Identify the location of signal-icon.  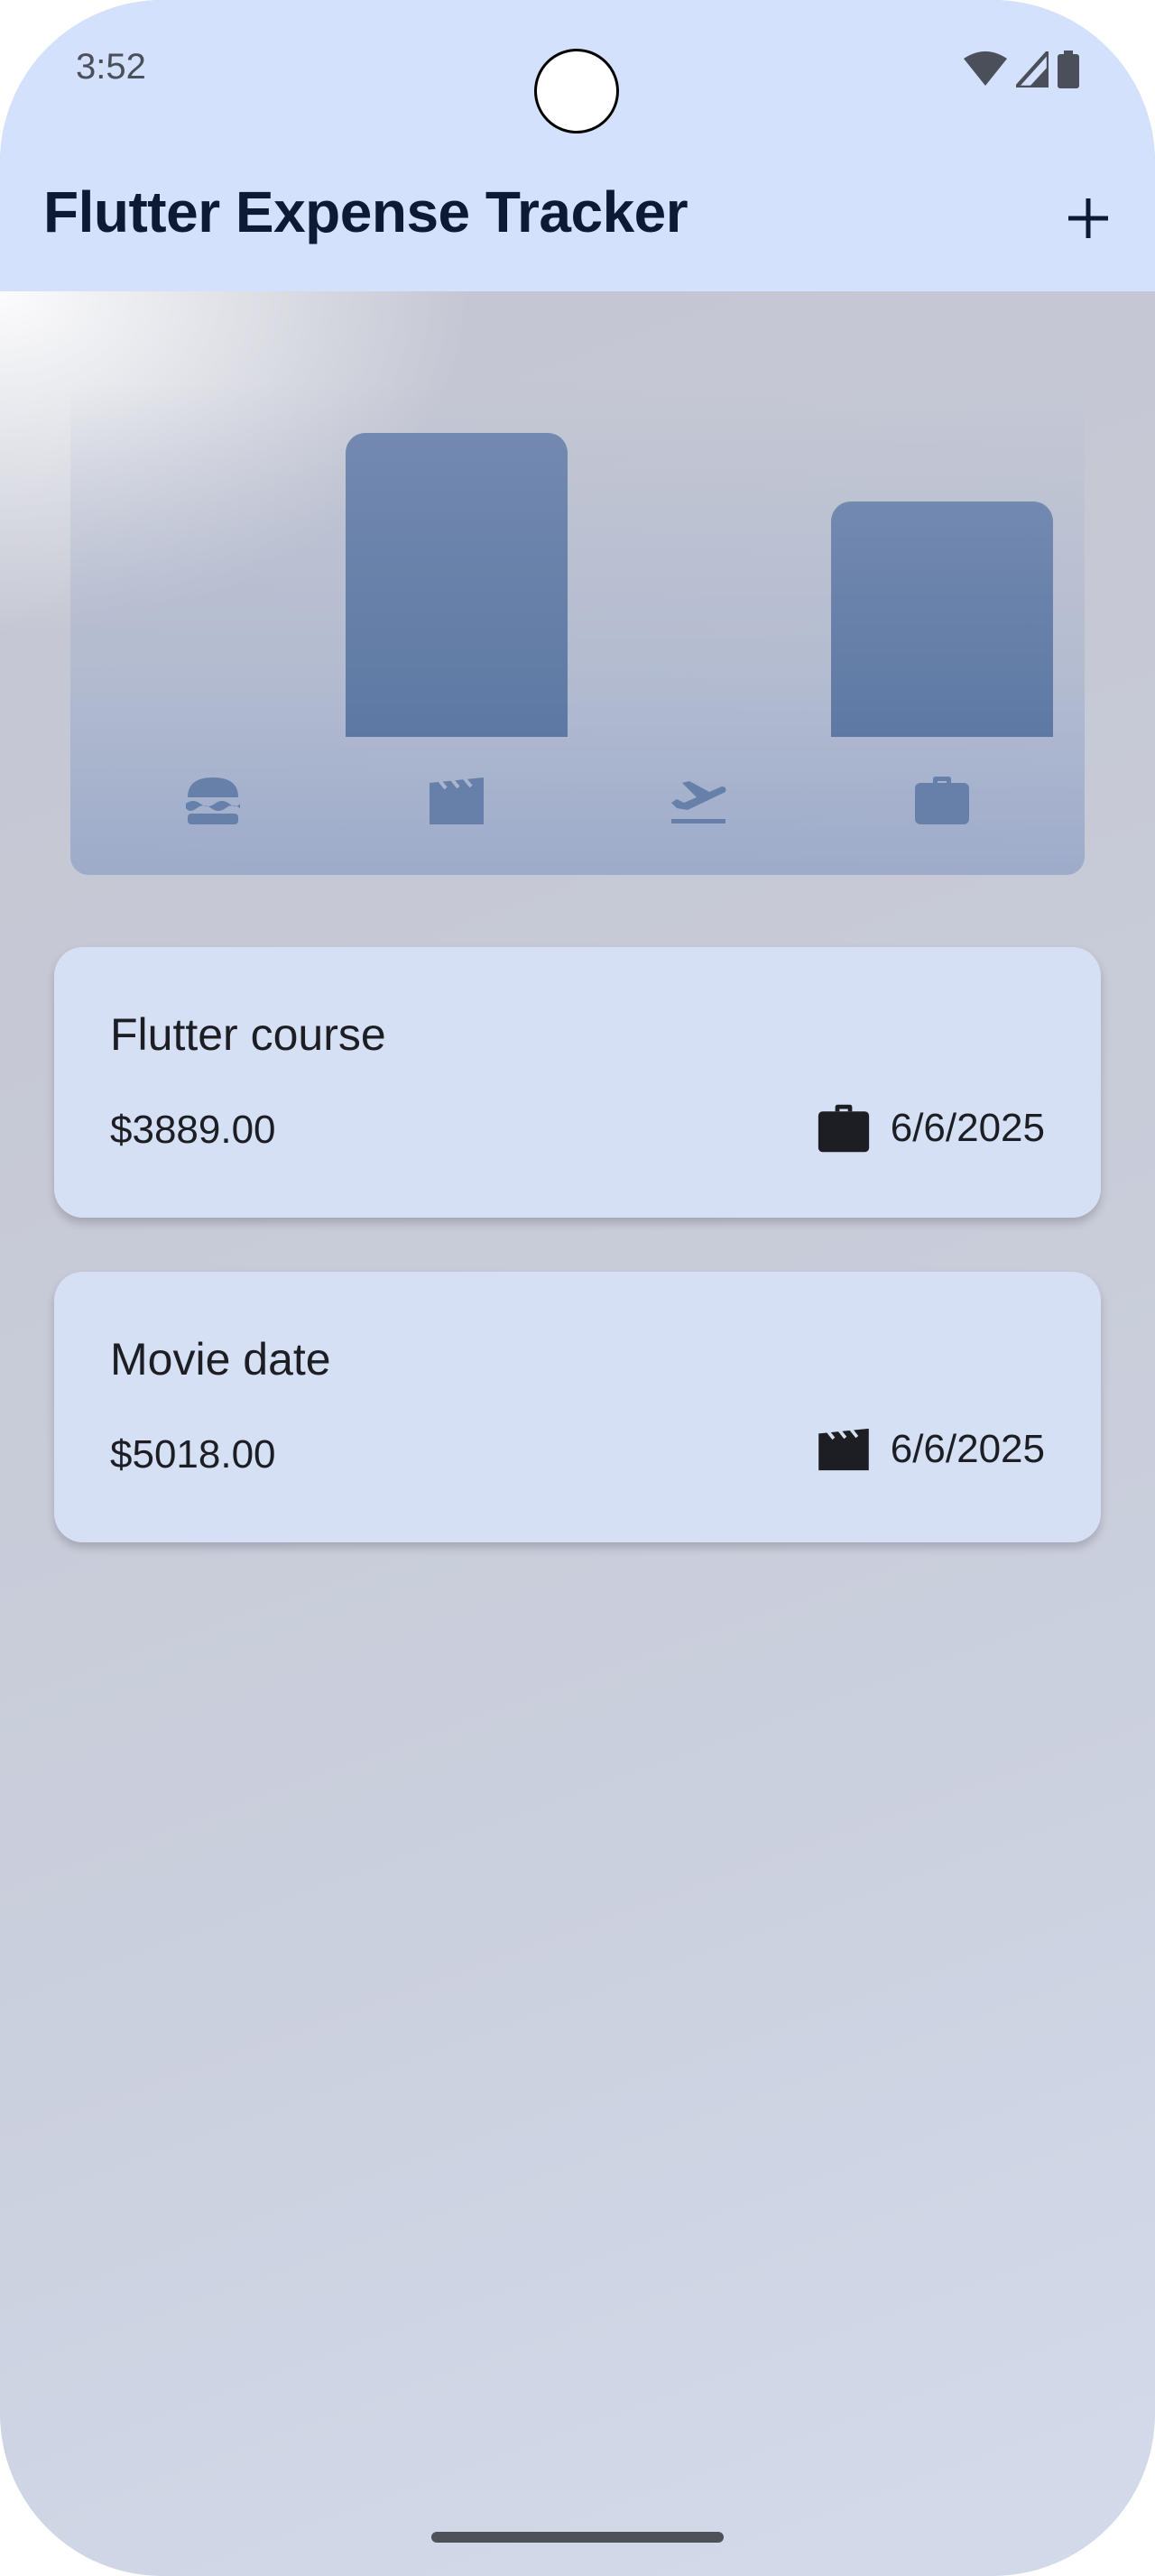
(1031, 69).